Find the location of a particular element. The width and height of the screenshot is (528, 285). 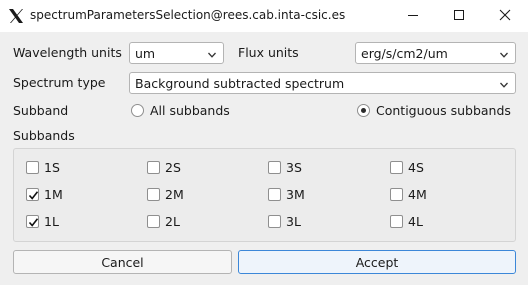

maximize-button is located at coordinates (459, 16).